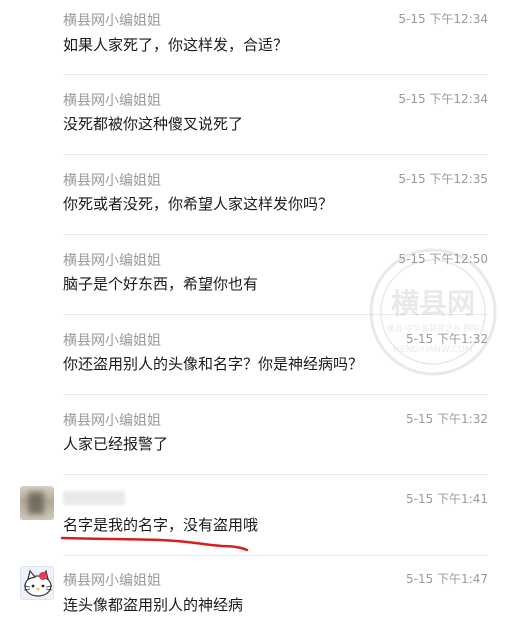  I want to click on comment-text: 连头像都盗用别人的神经病, so click(153, 605).